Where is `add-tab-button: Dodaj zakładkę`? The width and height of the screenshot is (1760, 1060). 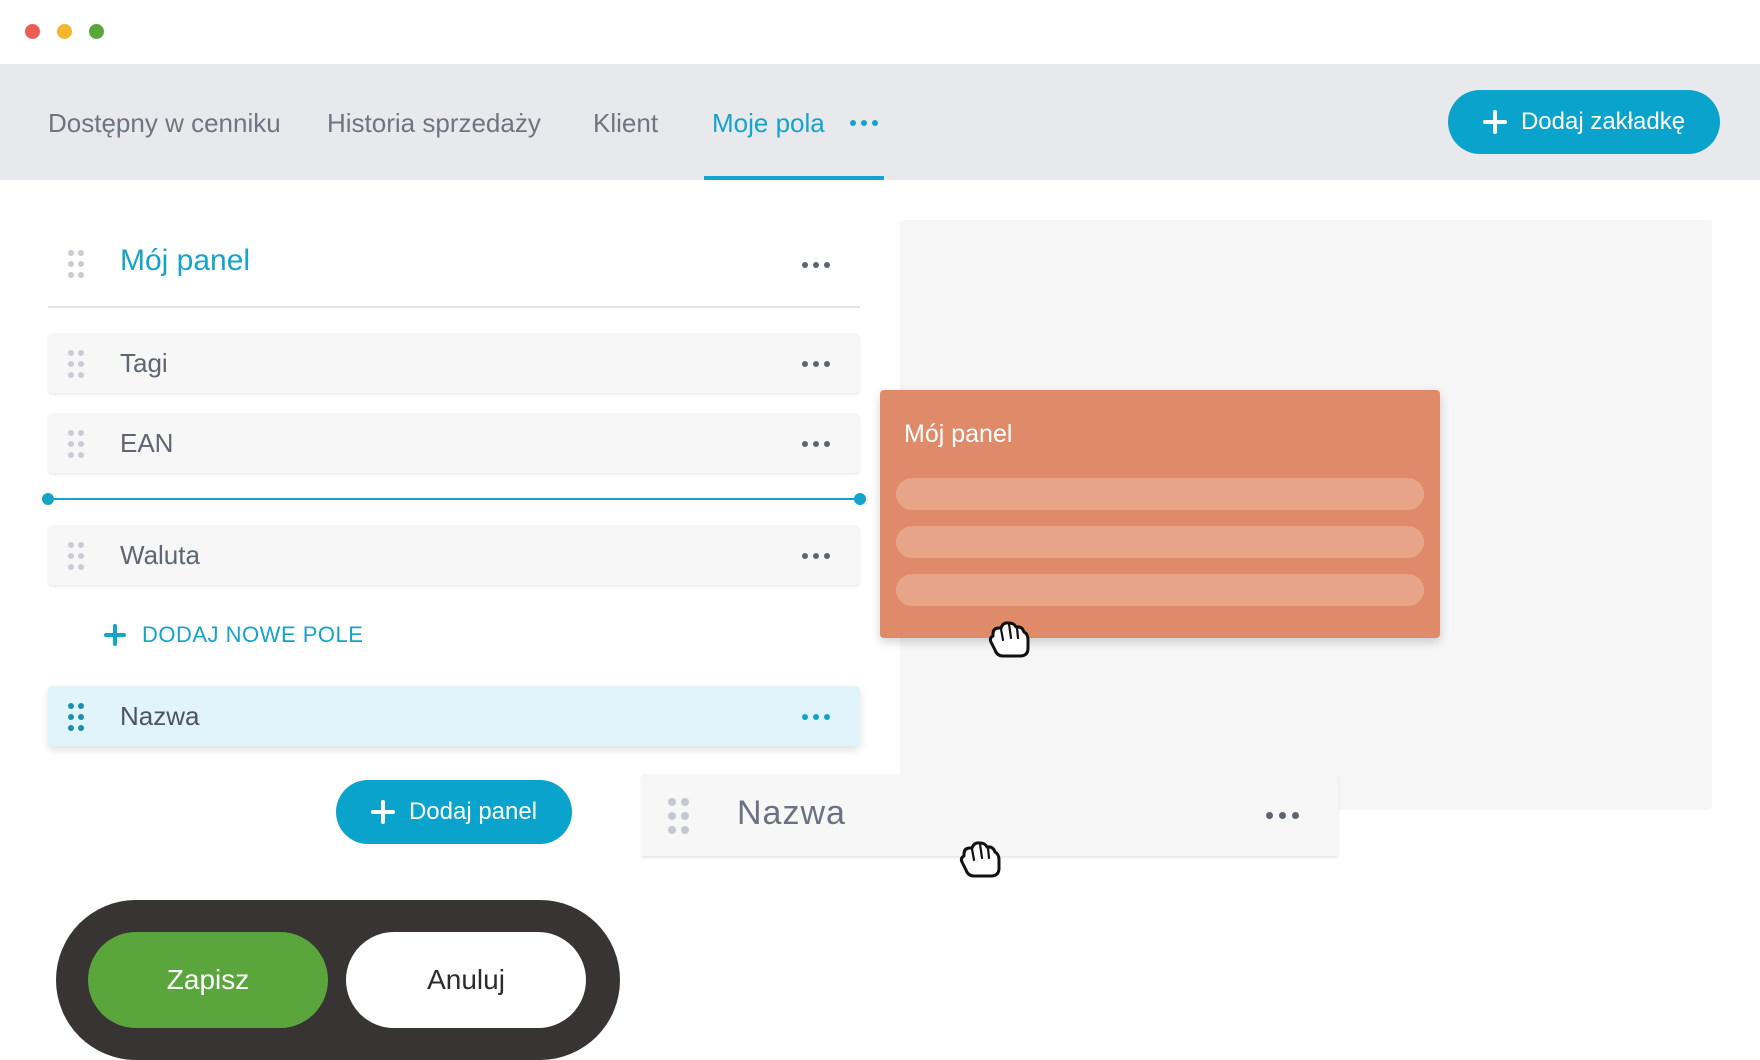
add-tab-button: Dodaj zakładkę is located at coordinates (1584, 122).